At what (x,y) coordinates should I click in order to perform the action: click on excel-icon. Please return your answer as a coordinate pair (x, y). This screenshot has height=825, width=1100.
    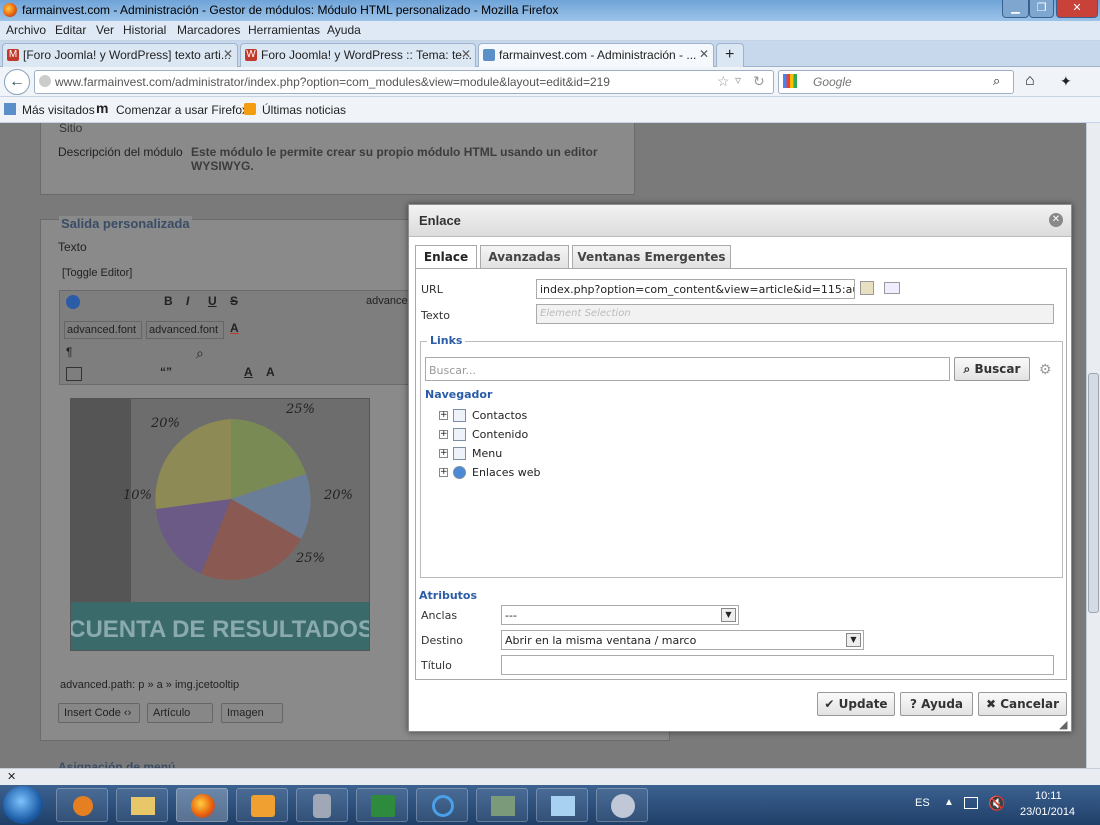
    Looking at the image, I should click on (382, 805).